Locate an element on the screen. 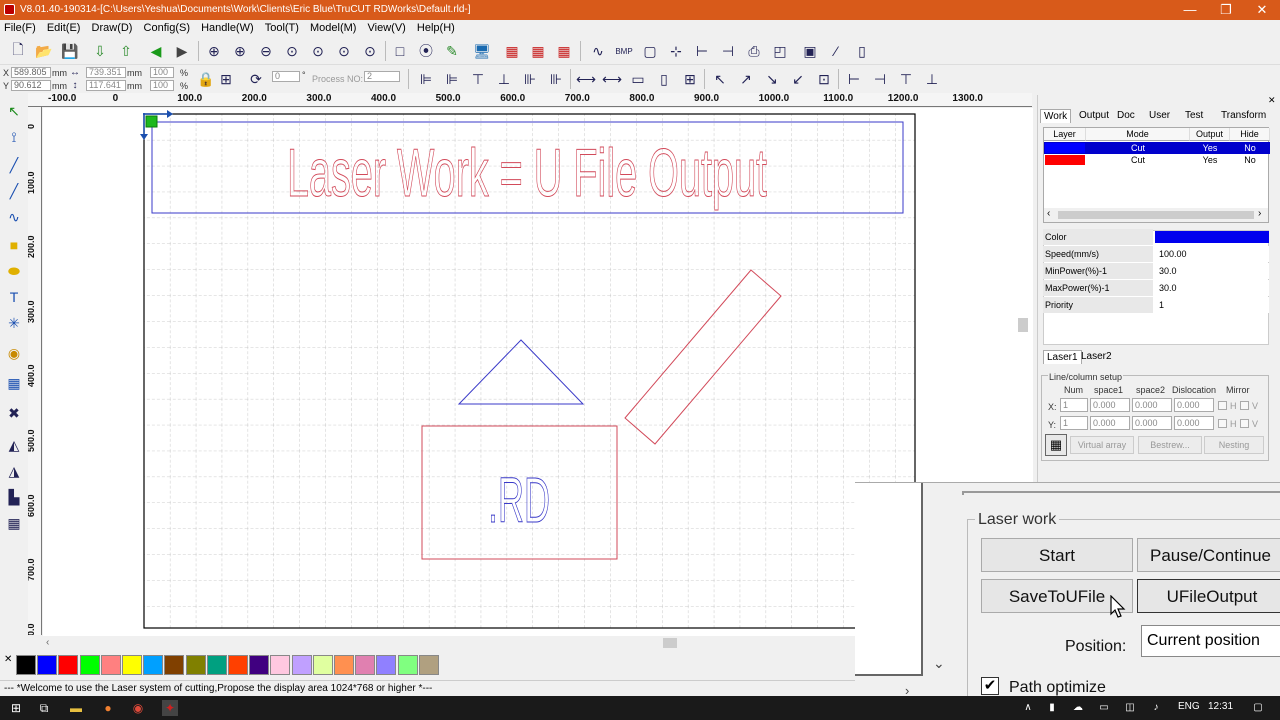 The height and width of the screenshot is (720, 1280). scroll-thumb is located at coordinates (670, 643).